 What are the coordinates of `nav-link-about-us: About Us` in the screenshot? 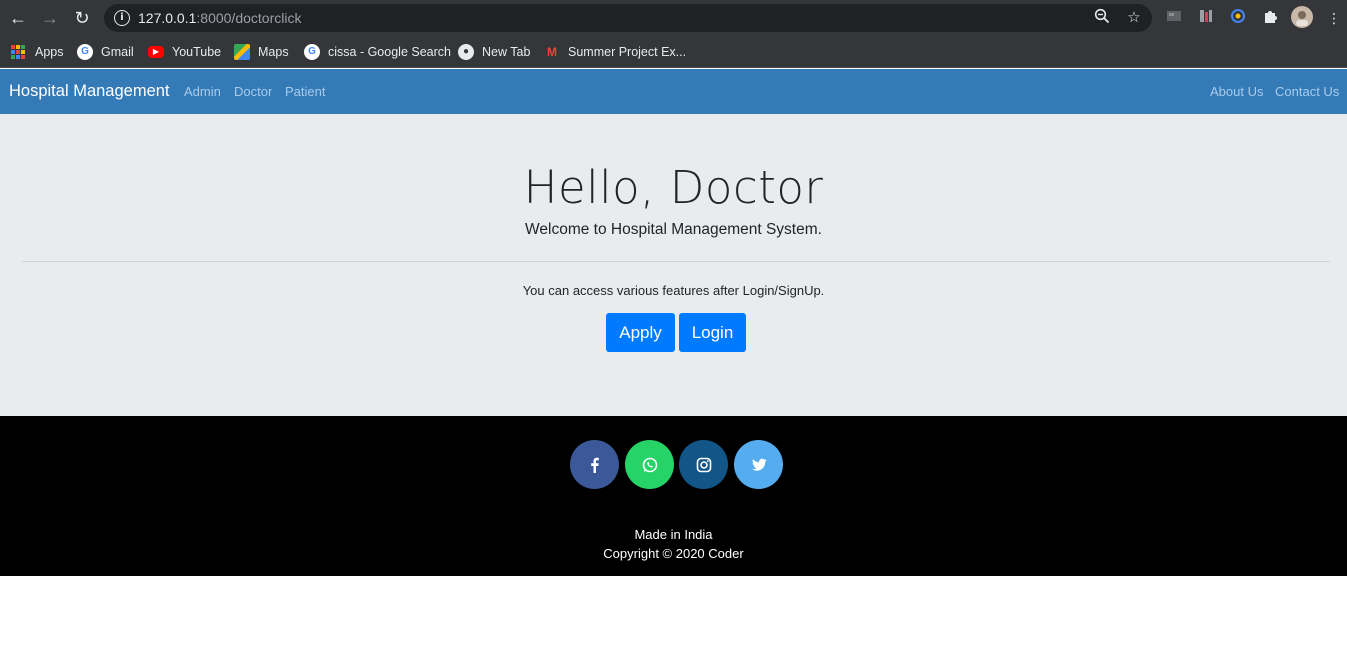 It's located at (1236, 92).